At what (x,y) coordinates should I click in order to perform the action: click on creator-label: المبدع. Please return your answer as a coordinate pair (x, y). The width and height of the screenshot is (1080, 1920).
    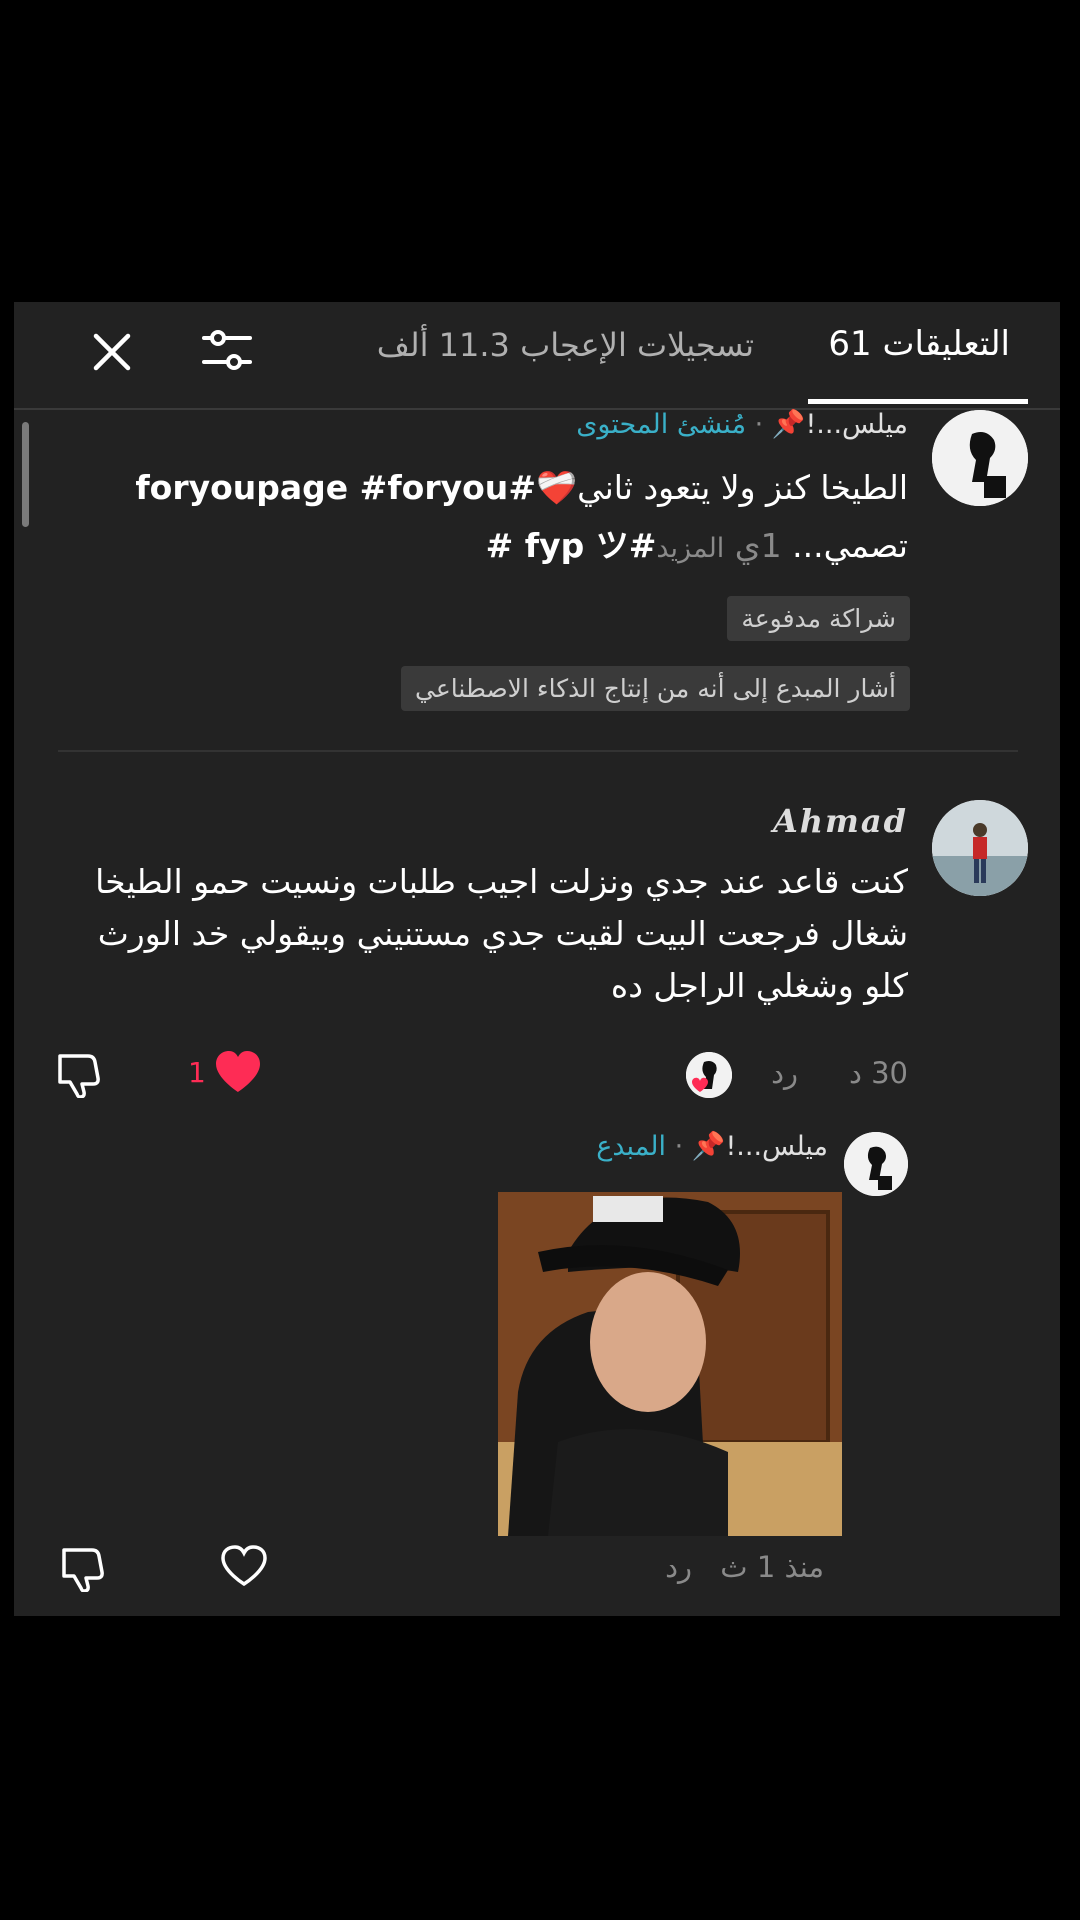
    Looking at the image, I should click on (631, 1146).